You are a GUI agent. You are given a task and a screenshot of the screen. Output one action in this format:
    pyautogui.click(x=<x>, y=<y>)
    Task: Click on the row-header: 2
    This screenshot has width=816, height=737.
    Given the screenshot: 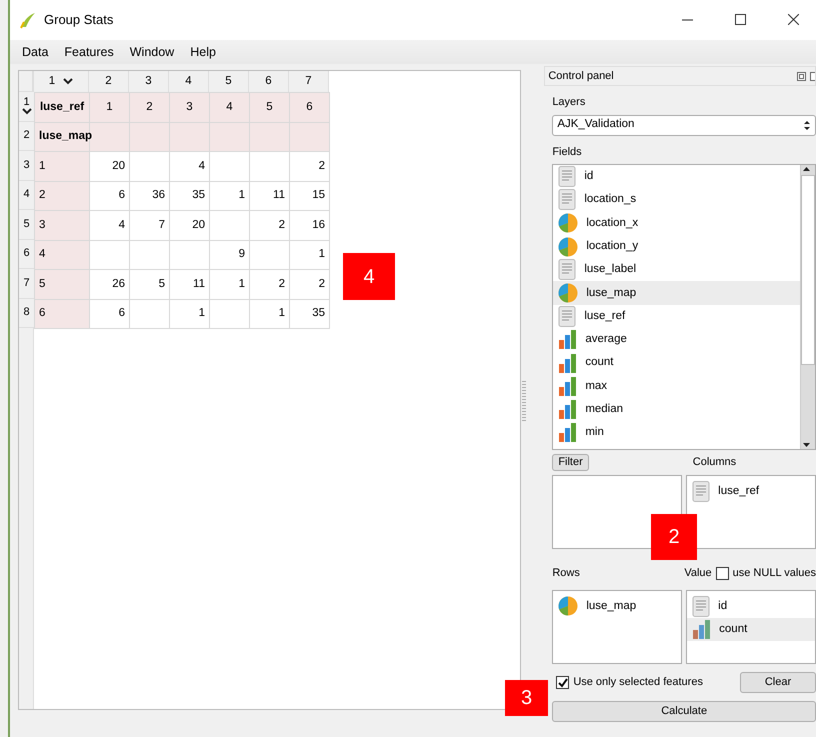 What is the action you would take?
    pyautogui.click(x=26, y=136)
    